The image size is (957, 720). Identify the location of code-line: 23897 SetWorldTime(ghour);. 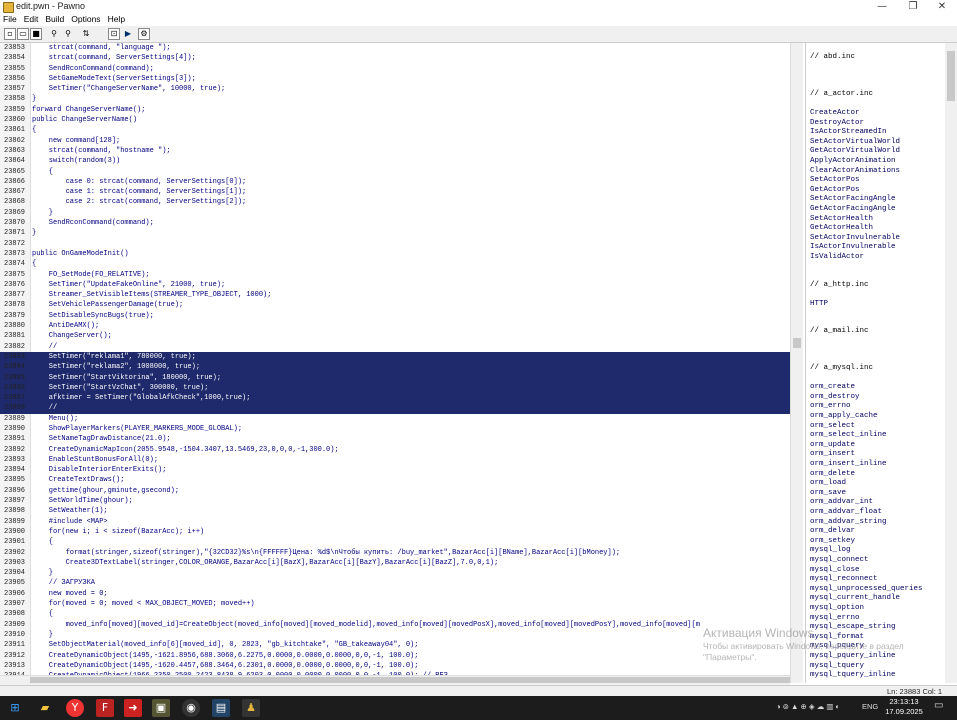
(395, 501).